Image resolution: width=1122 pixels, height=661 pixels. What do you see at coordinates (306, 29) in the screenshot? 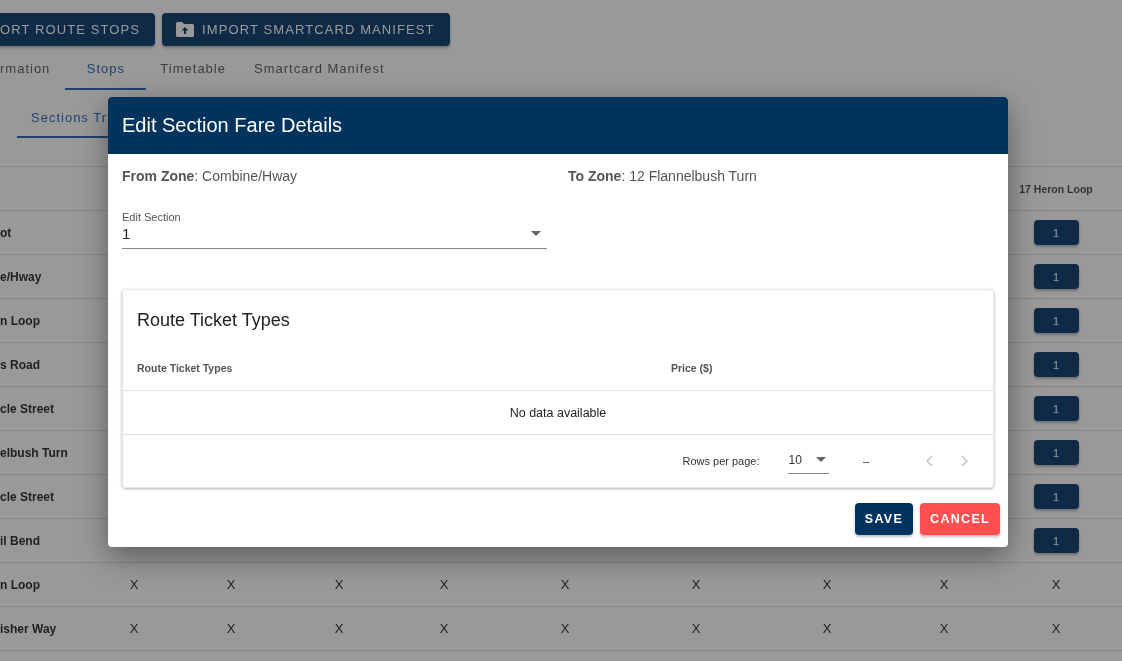
I see `toolbar-button: IMPORT SMARTCARD MANIFEST` at bounding box center [306, 29].